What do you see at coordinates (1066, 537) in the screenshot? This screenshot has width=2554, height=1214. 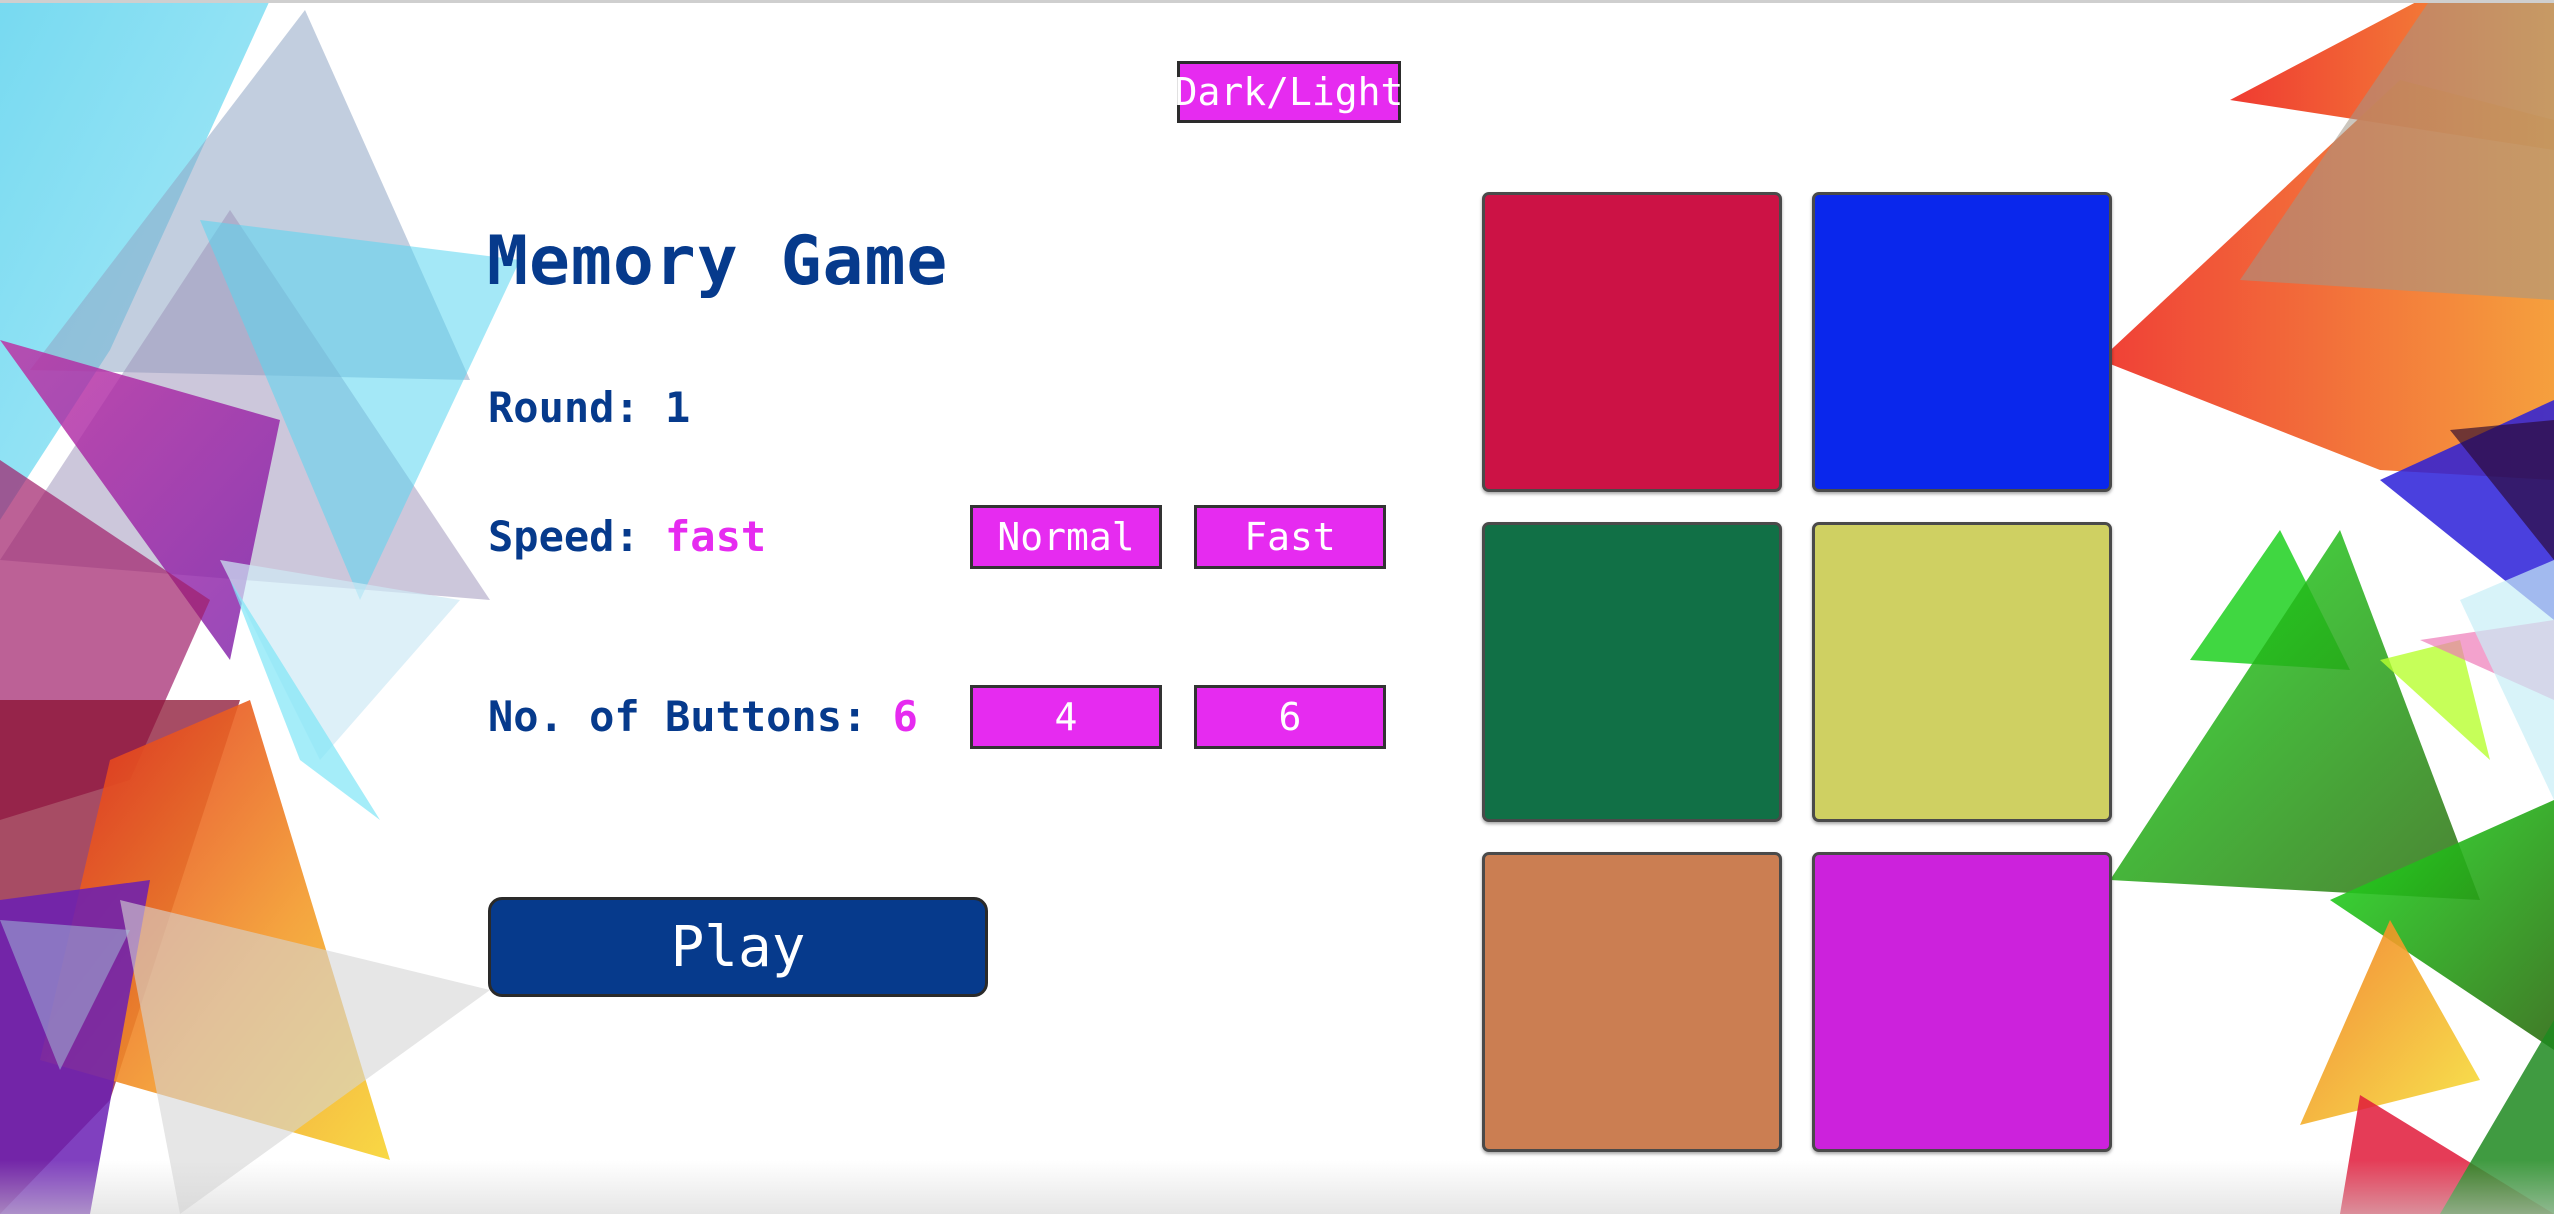 I see `speed-normal-button: Normal` at bounding box center [1066, 537].